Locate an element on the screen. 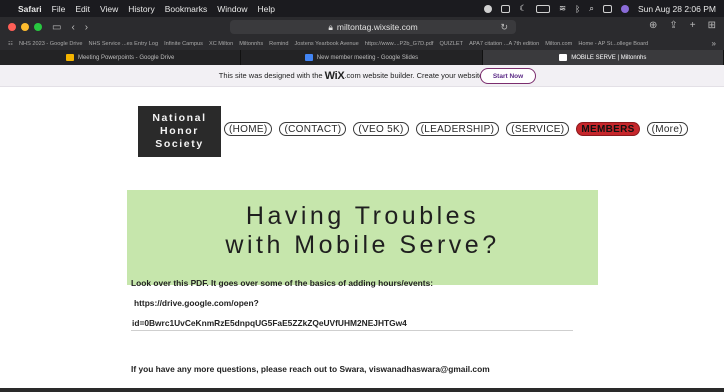 This screenshot has width=724, height=392. tab-label: New member meeting - Google Slides is located at coordinates (367, 57).